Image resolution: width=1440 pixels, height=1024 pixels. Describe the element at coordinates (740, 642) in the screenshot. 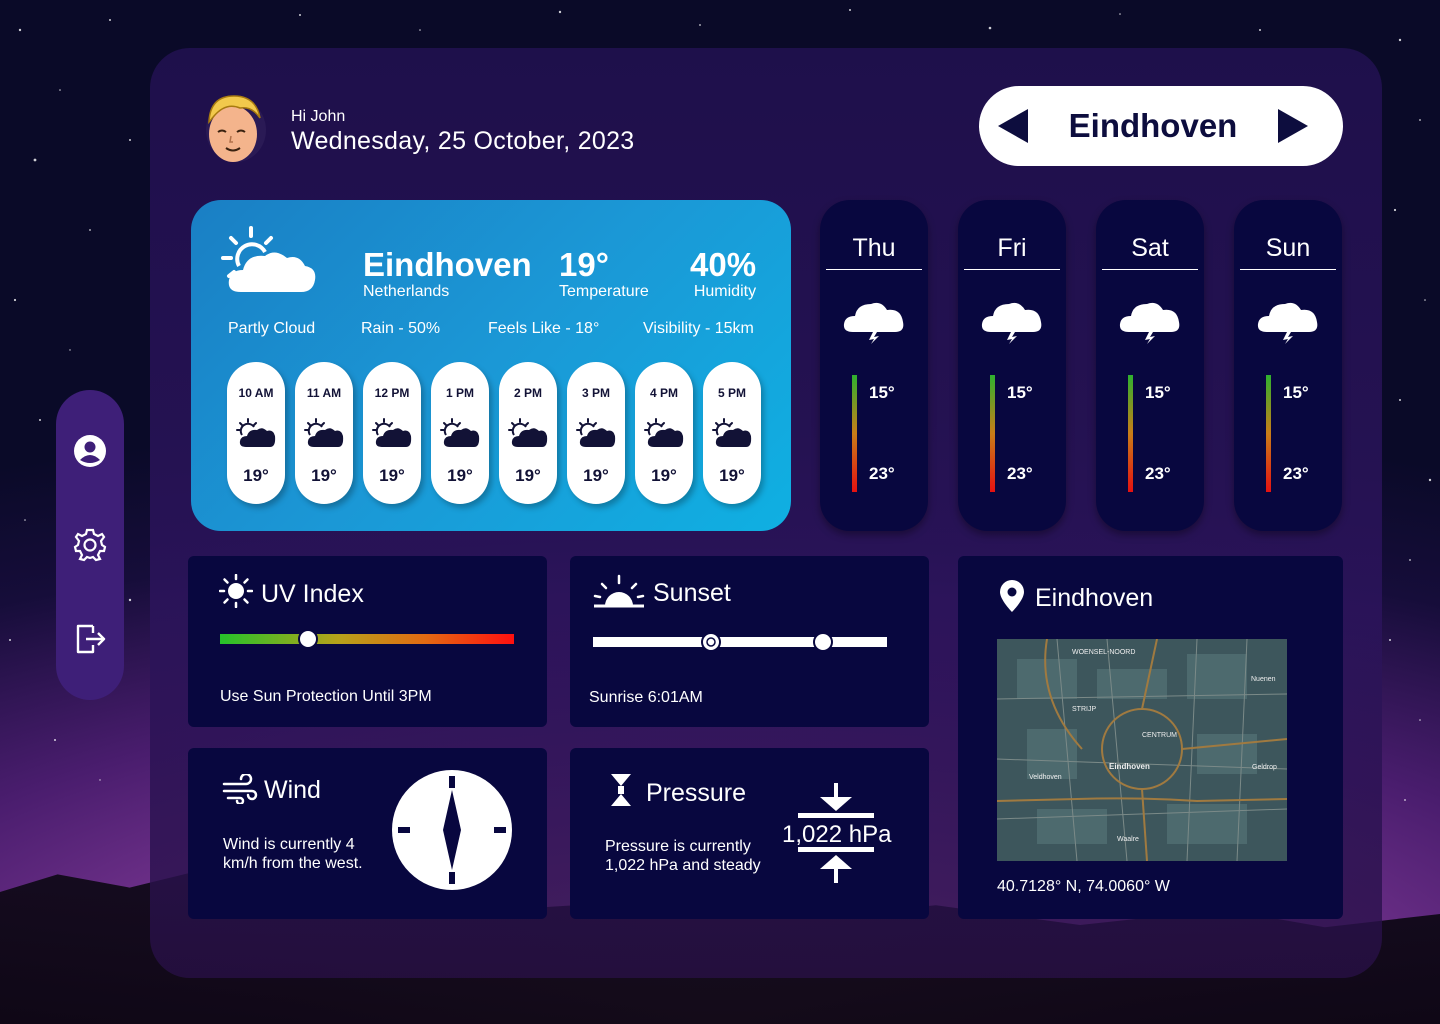

I see `daylight-track` at that location.